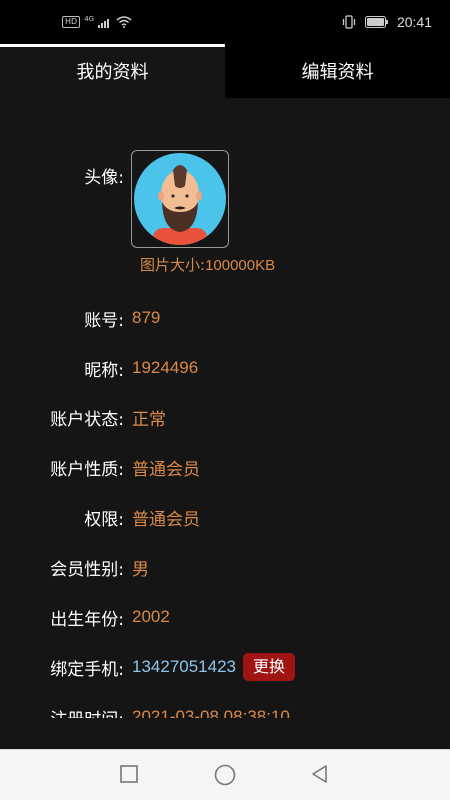 This screenshot has width=450, height=800. What do you see at coordinates (104, 370) in the screenshot?
I see `nickname-label: 昵称:` at bounding box center [104, 370].